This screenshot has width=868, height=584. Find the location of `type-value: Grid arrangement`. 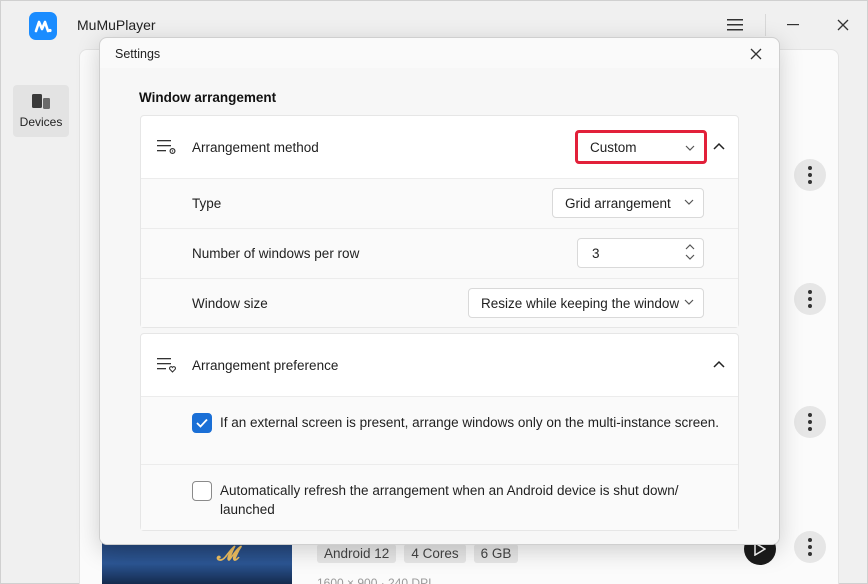

type-value: Grid arrangement is located at coordinates (618, 203).